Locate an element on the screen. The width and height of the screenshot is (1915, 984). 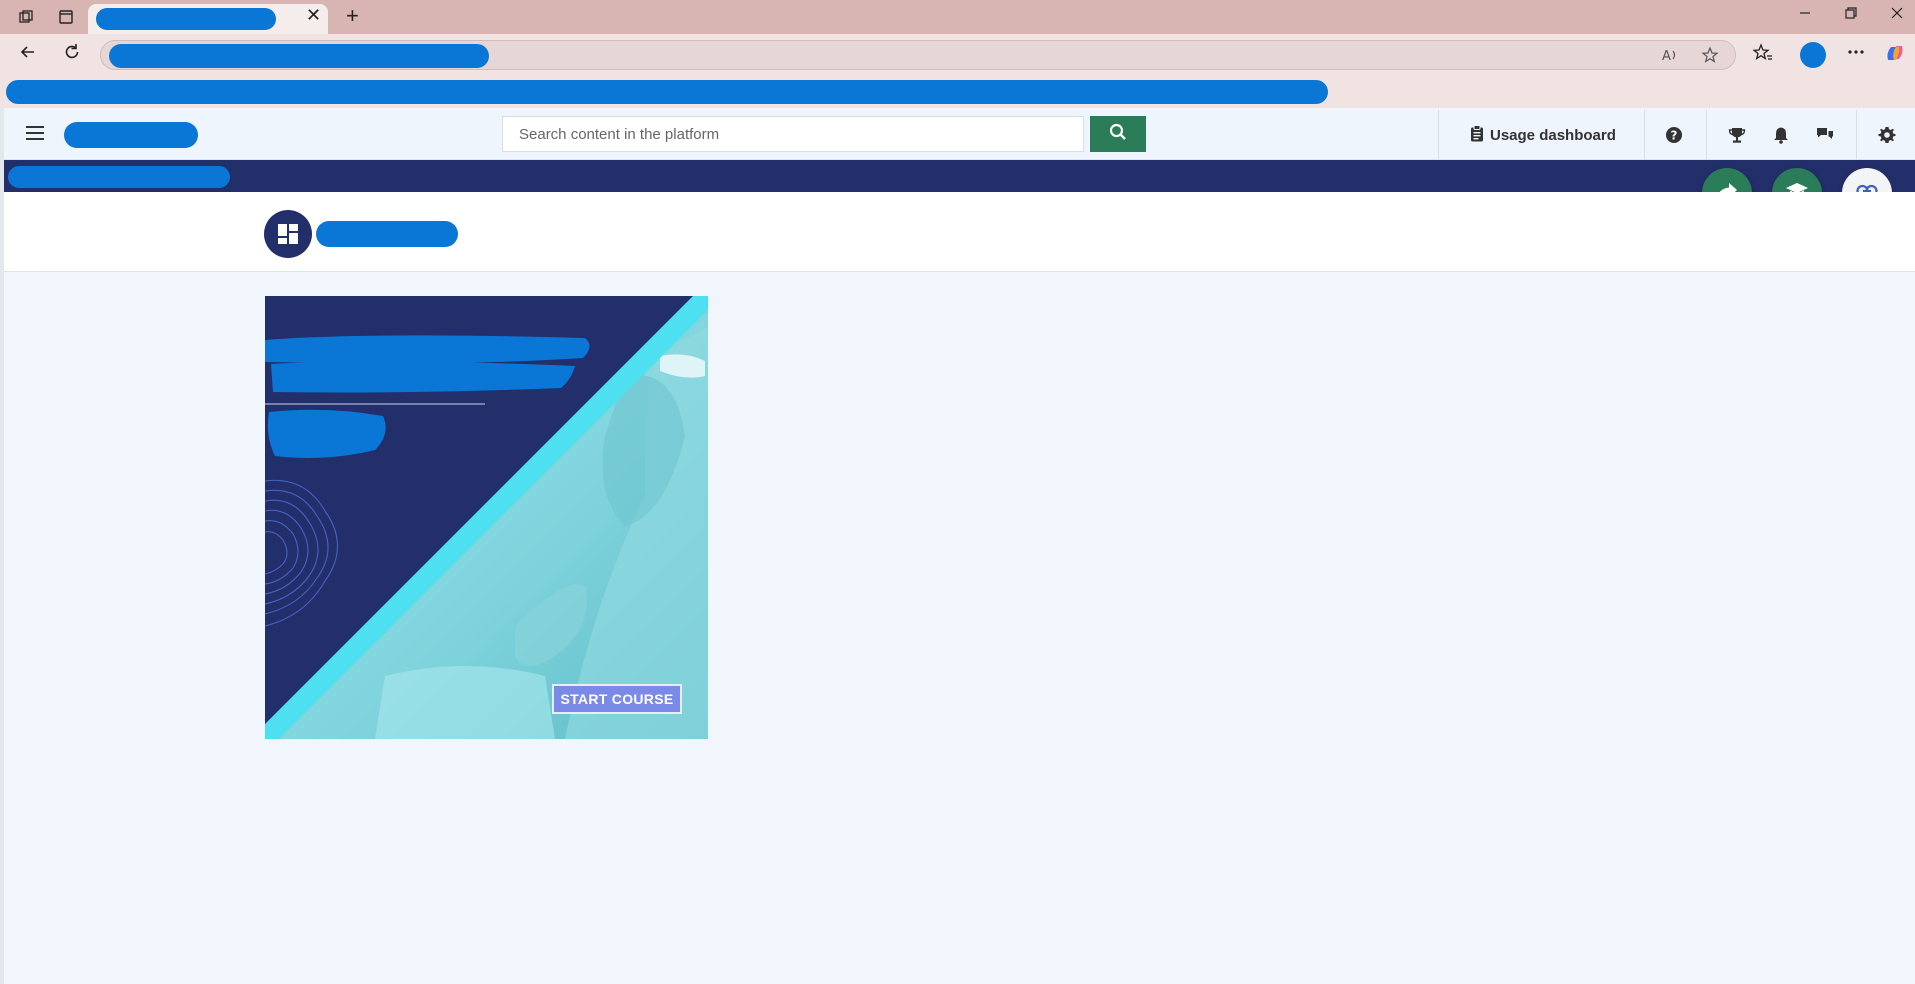
chat-icon is located at coordinates (1825, 135).